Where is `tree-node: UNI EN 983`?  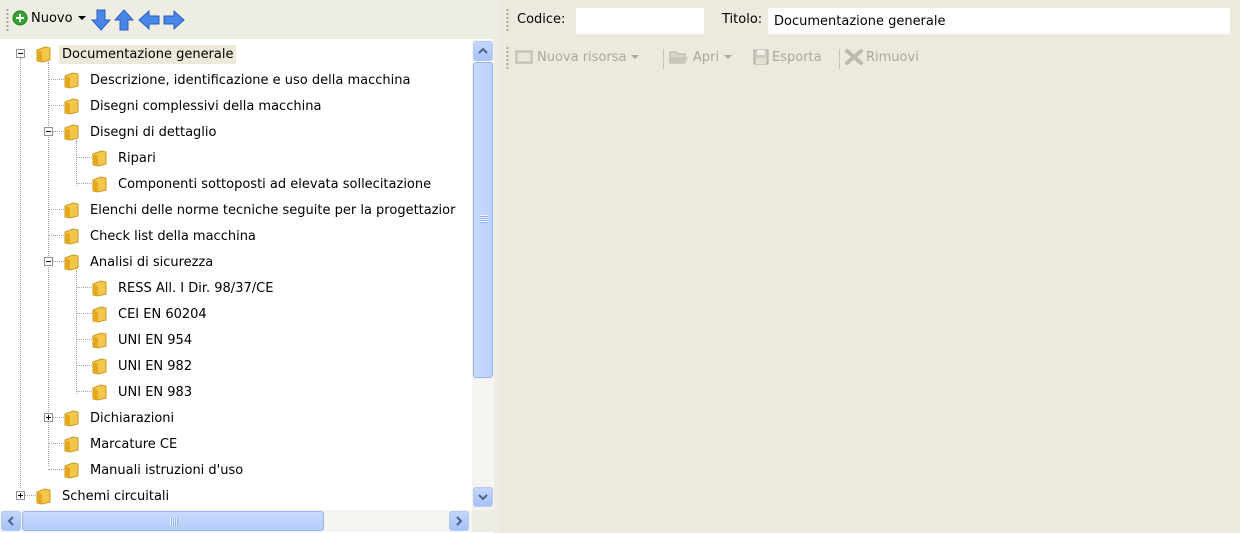 tree-node: UNI EN 983 is located at coordinates (143, 392).